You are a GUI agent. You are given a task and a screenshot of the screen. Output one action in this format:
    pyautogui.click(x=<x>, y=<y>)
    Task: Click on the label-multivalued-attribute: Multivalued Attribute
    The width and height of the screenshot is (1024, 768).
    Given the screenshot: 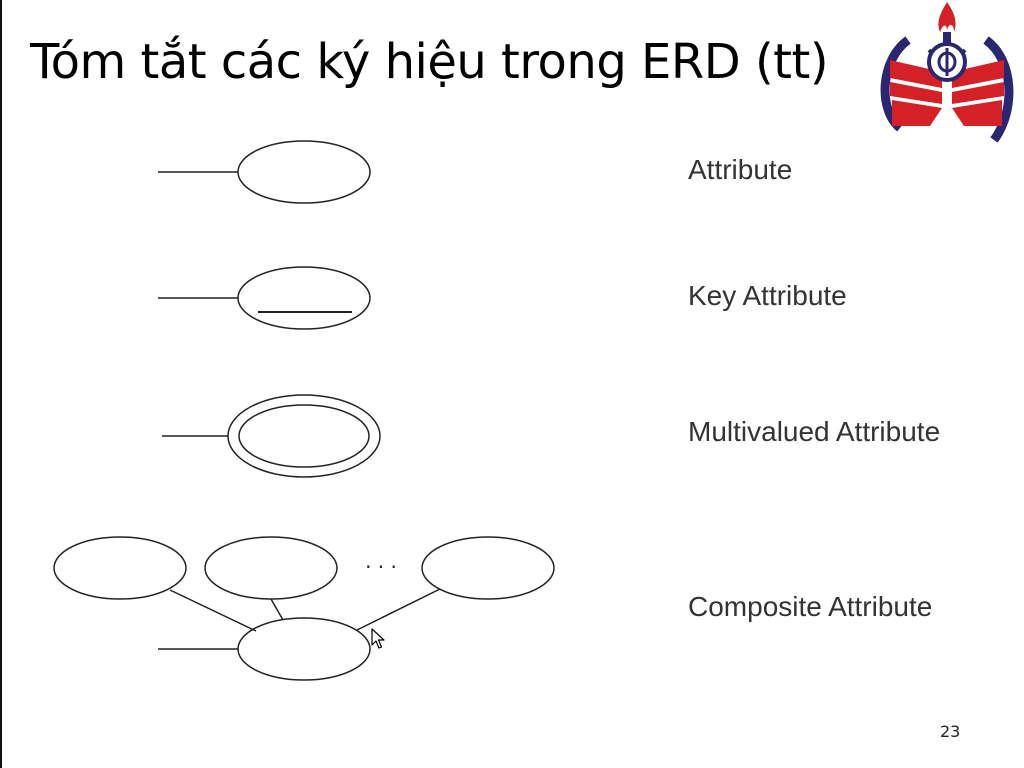 What is the action you would take?
    pyautogui.click(x=814, y=431)
    